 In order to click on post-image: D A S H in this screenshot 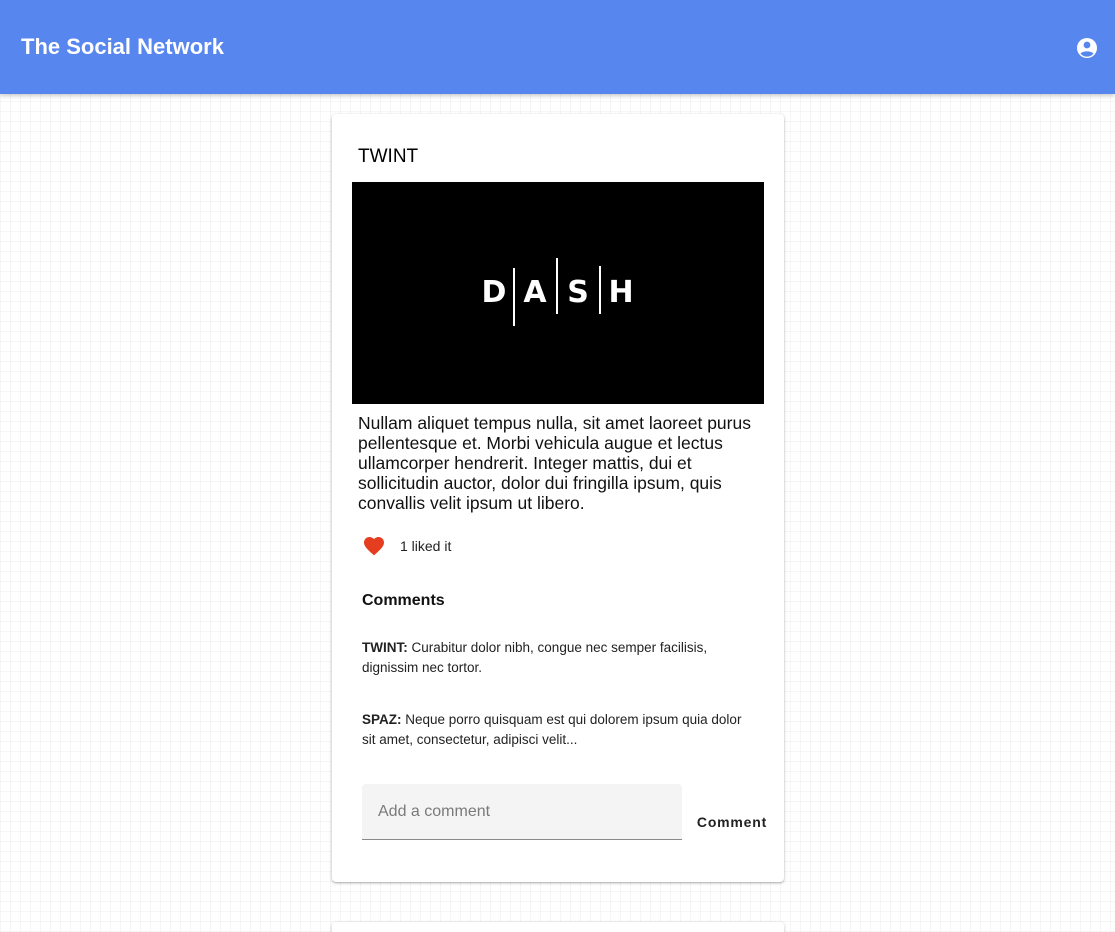, I will do `click(558, 293)`.